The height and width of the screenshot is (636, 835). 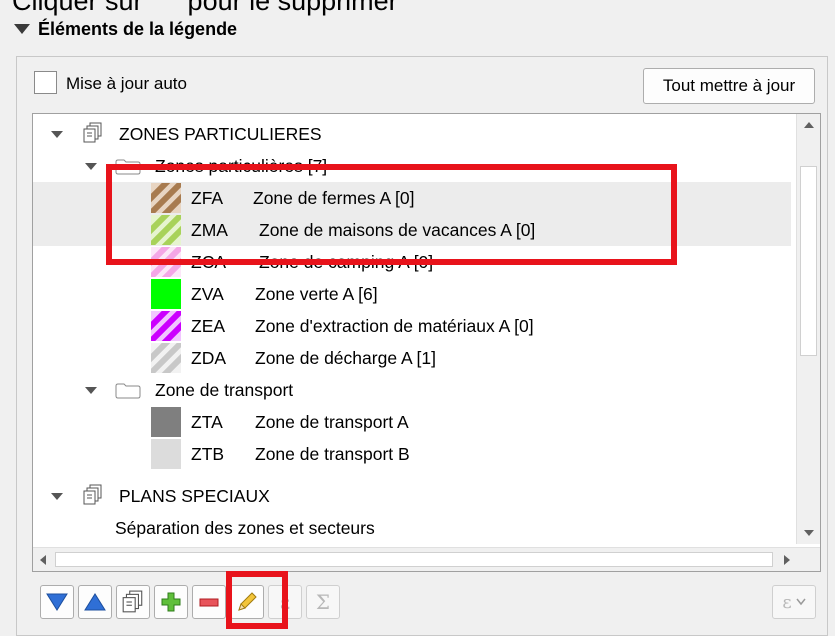 I want to click on scroll-right-icon, so click(x=787, y=560).